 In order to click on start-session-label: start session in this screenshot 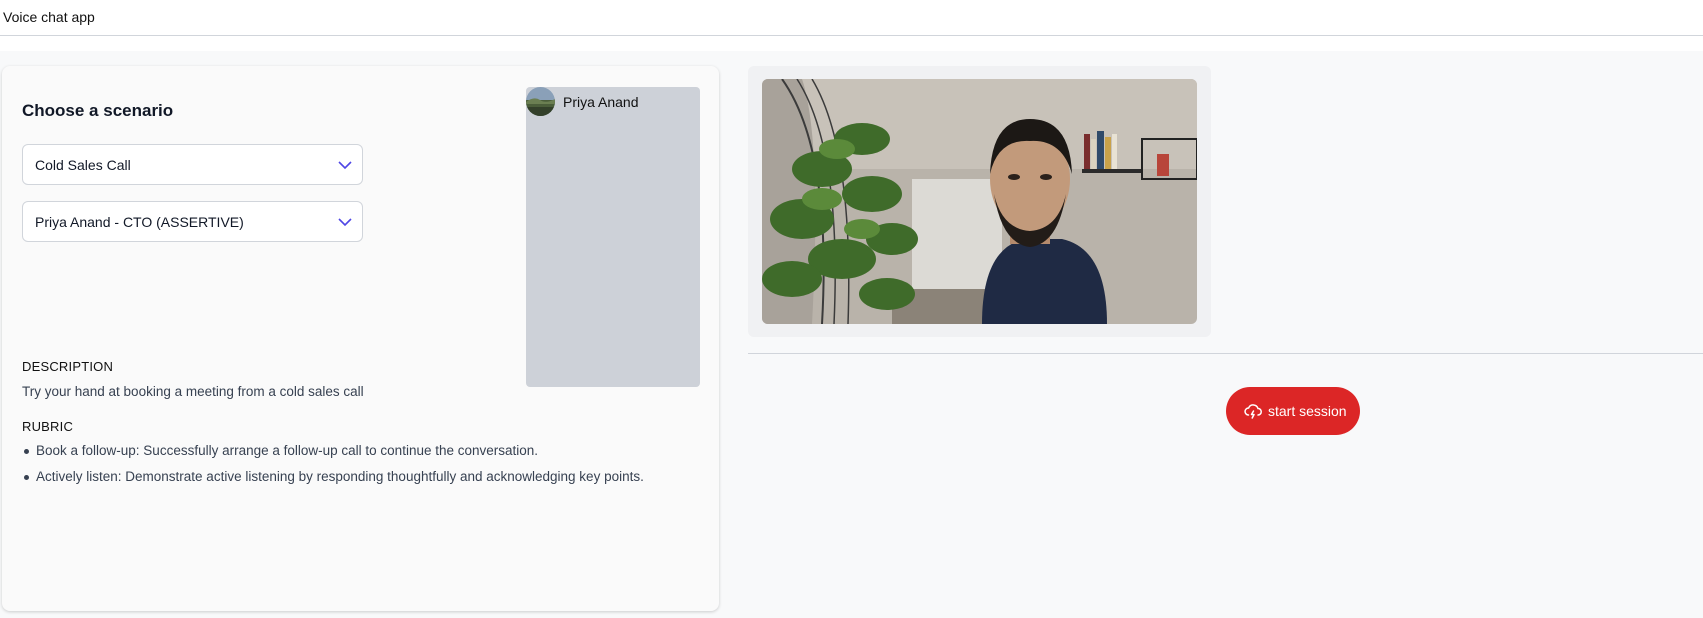, I will do `click(1307, 411)`.